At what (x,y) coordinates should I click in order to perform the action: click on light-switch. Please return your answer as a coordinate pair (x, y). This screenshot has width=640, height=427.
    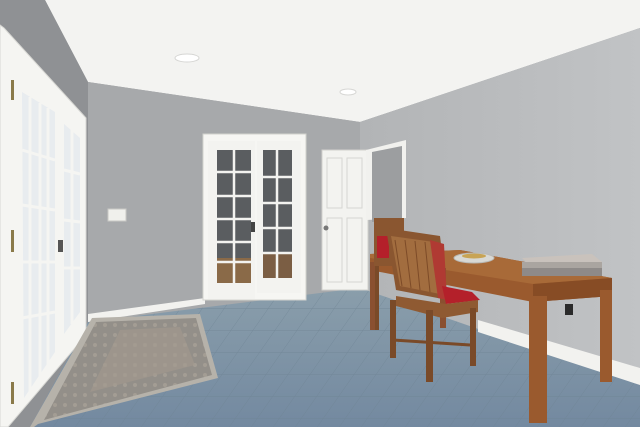
    Looking at the image, I should click on (117, 215).